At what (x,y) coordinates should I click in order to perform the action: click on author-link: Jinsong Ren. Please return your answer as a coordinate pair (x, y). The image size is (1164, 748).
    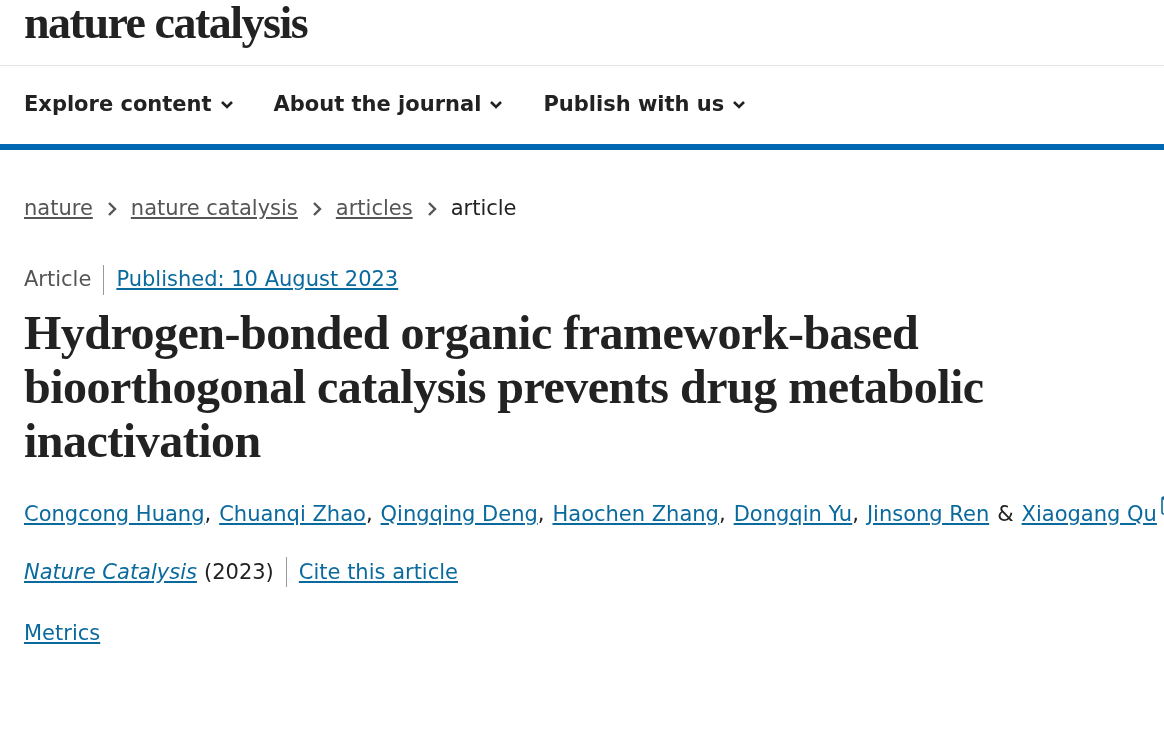
    Looking at the image, I should click on (928, 513).